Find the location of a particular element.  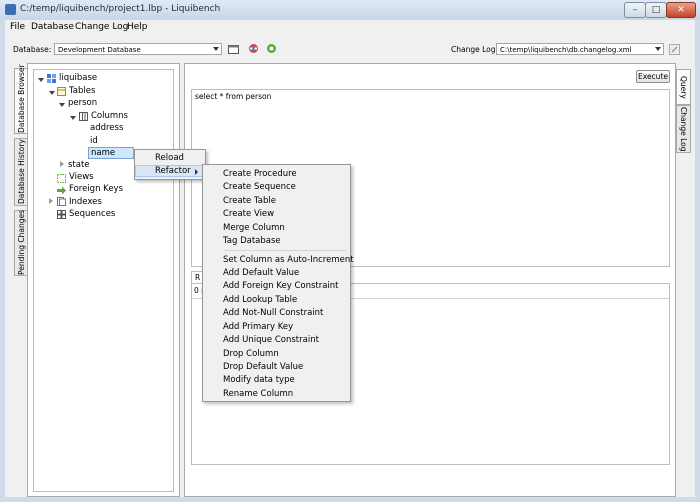

tab-change-log-label: Change Log is located at coordinates (683, 129).